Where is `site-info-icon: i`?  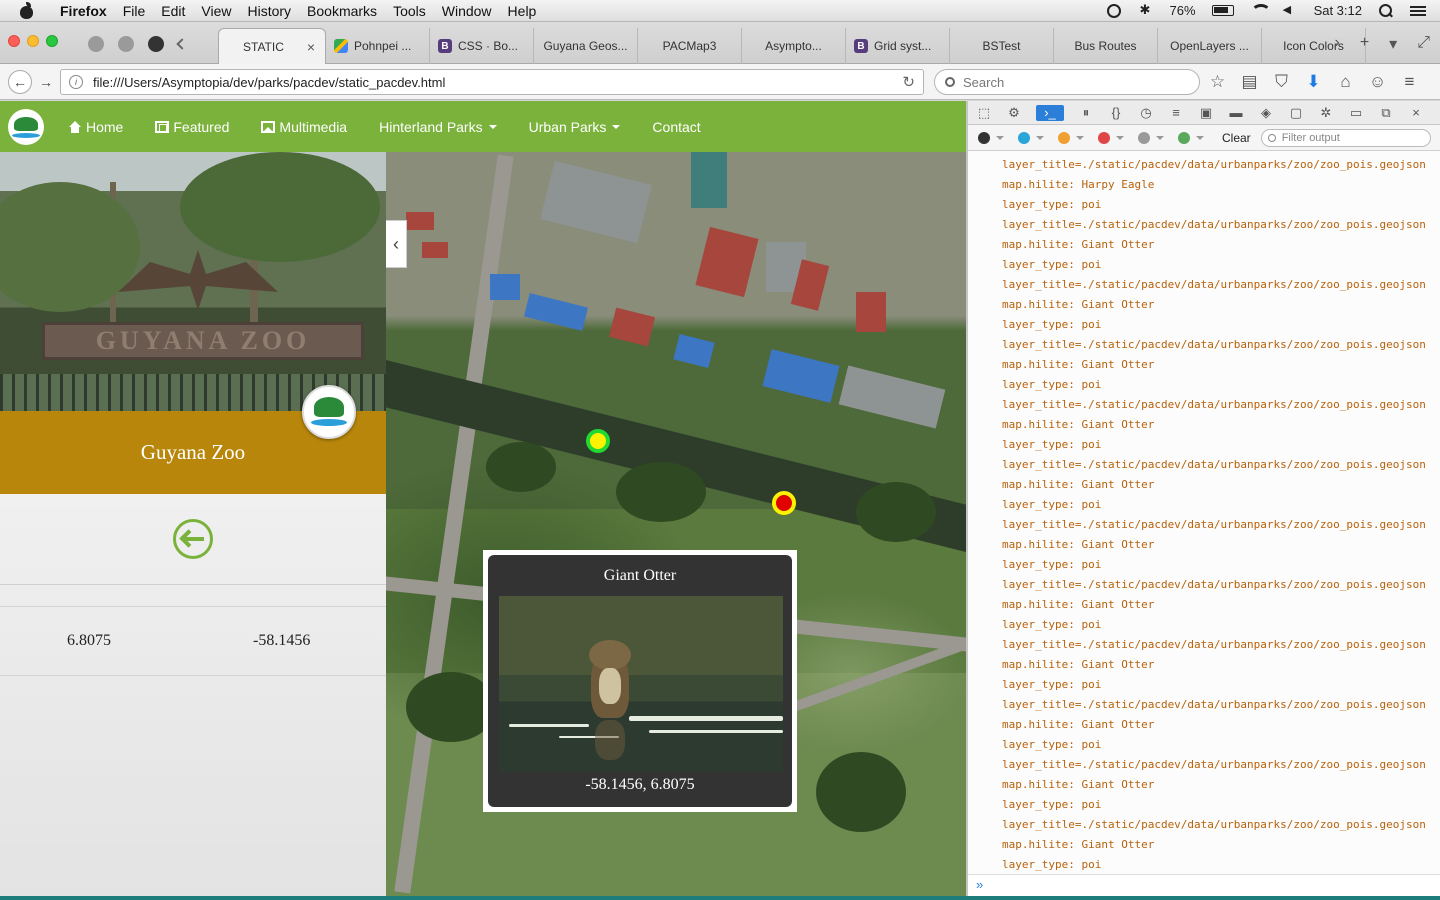 site-info-icon: i is located at coordinates (76, 82).